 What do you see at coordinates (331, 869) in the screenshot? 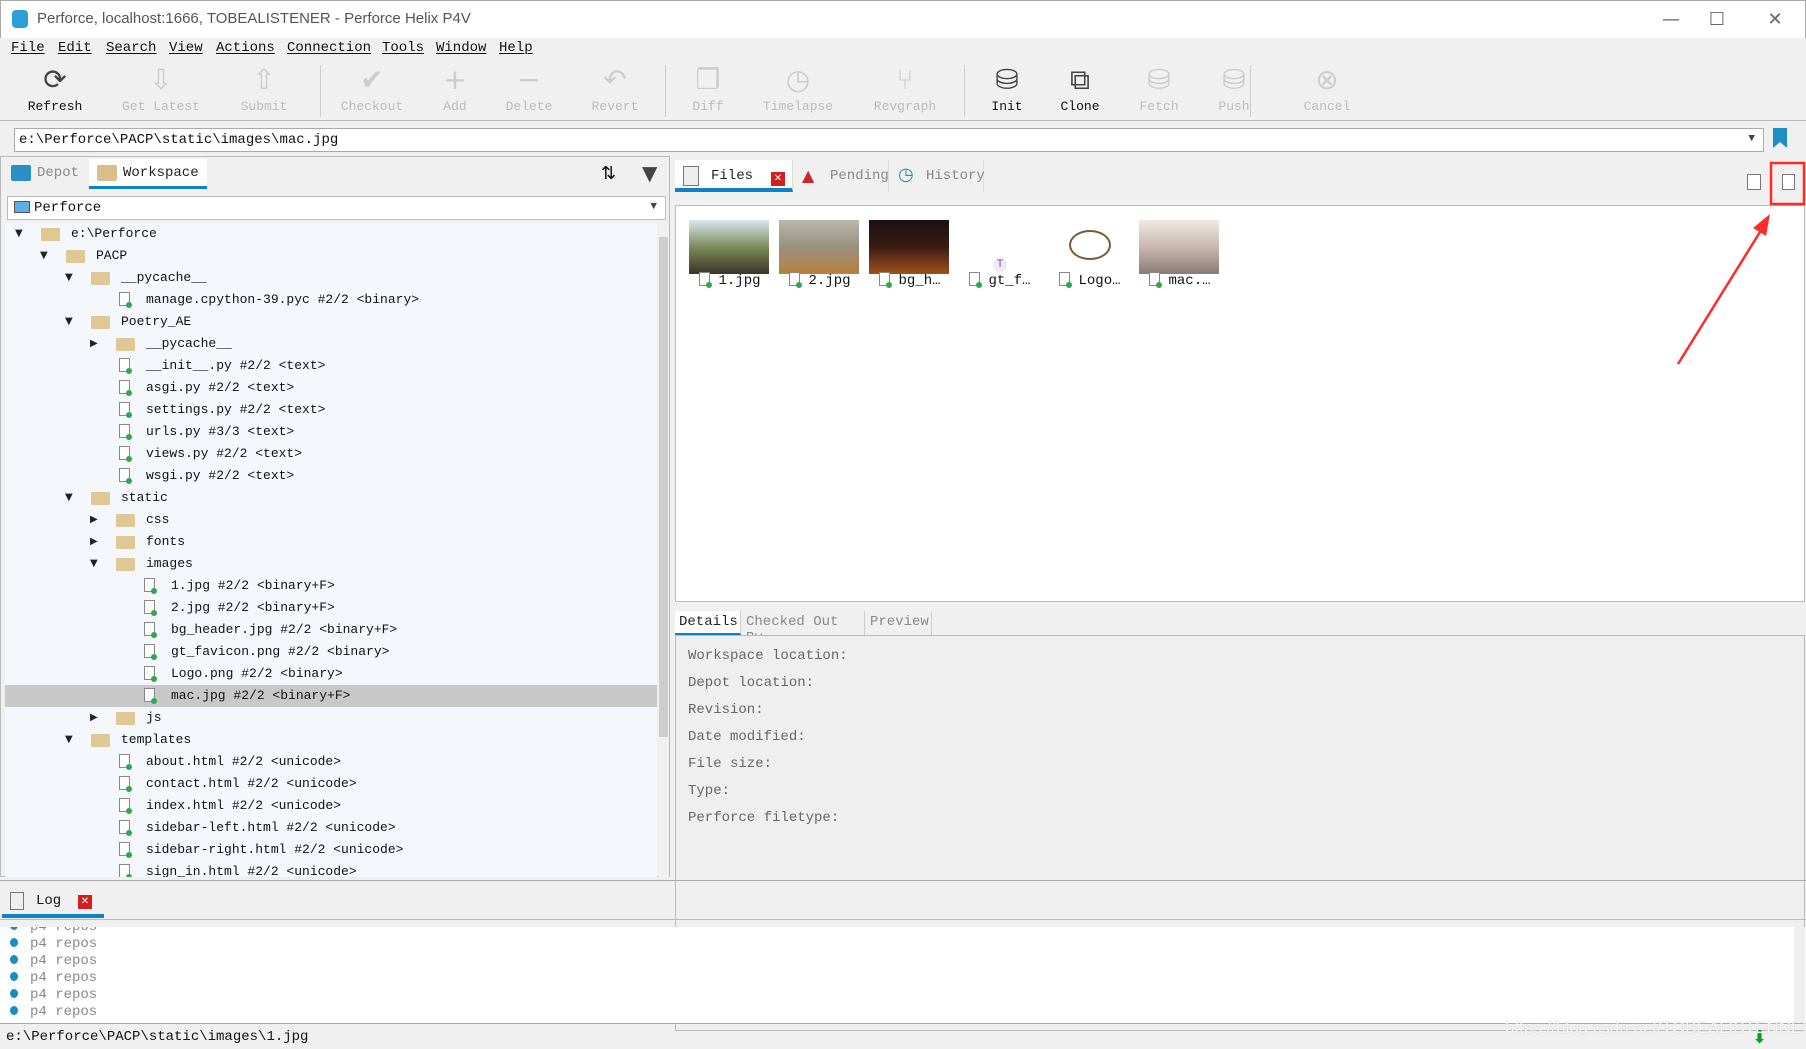
I see `tree-file: sign_in.html #2/2 <unicode>` at bounding box center [331, 869].